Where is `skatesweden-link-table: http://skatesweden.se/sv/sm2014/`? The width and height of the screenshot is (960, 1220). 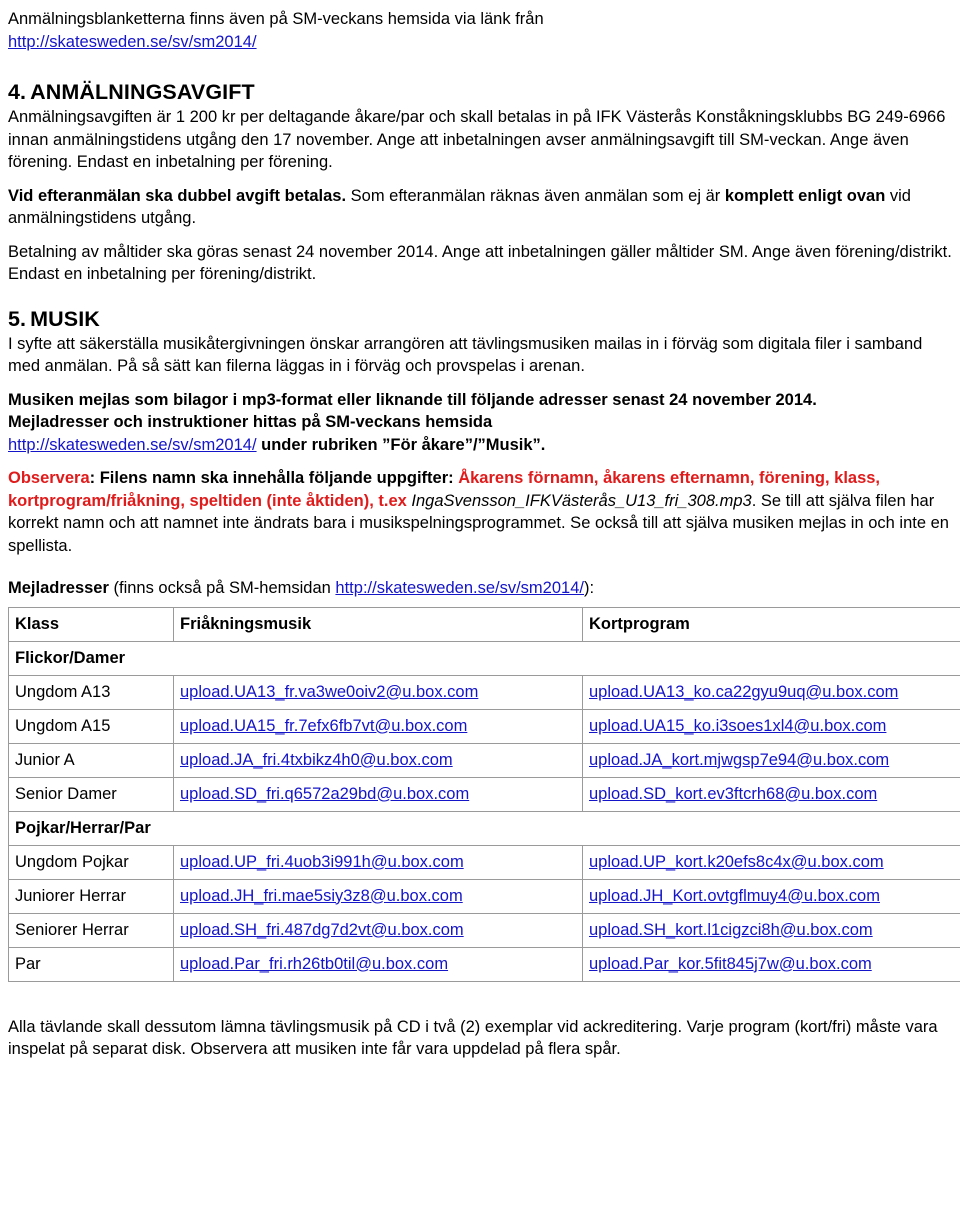 skatesweden-link-table: http://skatesweden.se/sv/sm2014/ is located at coordinates (459, 588).